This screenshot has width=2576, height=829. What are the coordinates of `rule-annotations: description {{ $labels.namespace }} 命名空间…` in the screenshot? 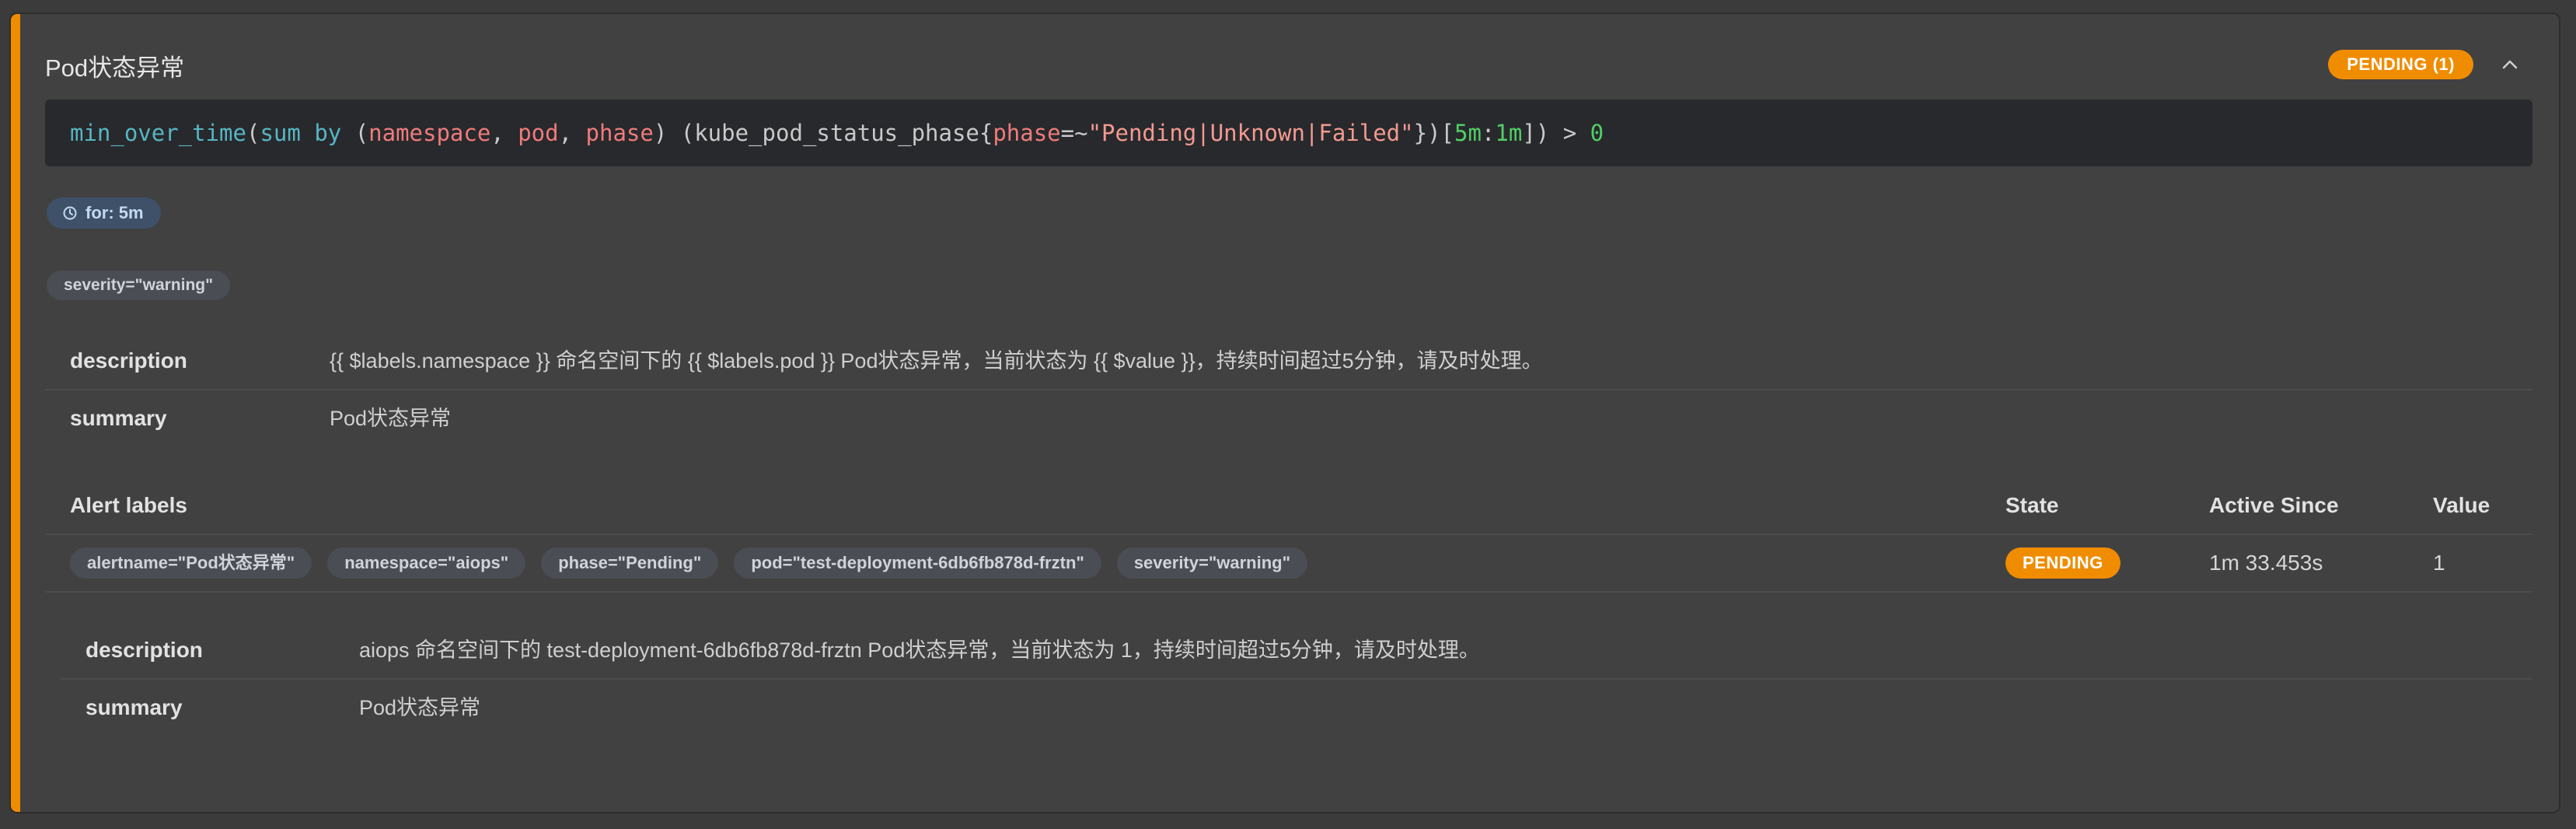 It's located at (1289, 389).